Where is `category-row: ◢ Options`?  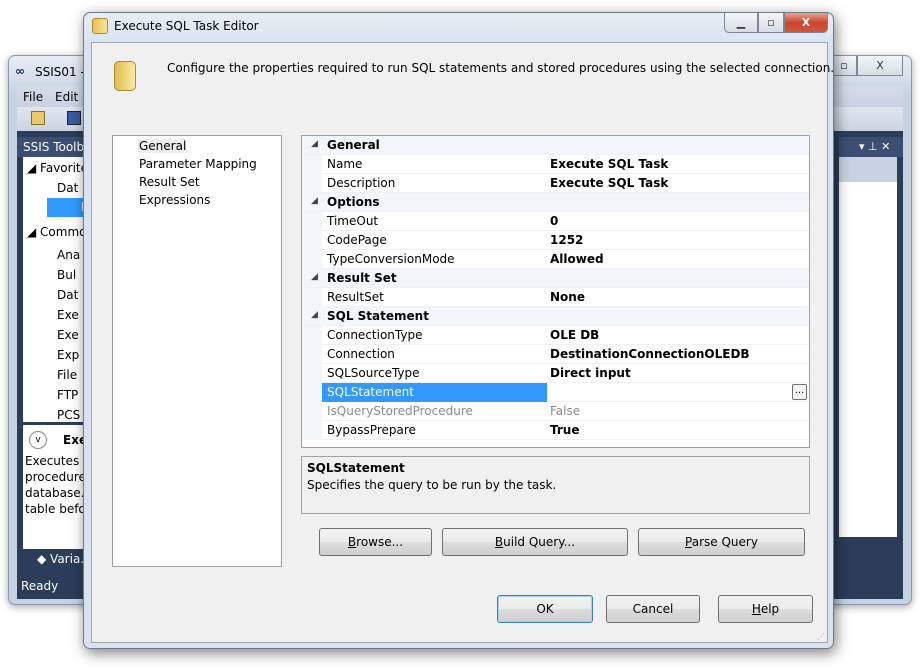
category-row: ◢ Options is located at coordinates (555, 202).